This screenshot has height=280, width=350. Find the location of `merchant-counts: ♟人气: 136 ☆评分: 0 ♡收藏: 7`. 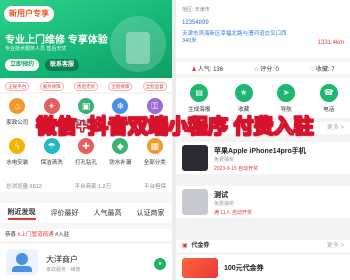

merchant-counts: ♟人气: 136 ☆评分: 0 ♡收藏: 7 is located at coordinates (263, 68).